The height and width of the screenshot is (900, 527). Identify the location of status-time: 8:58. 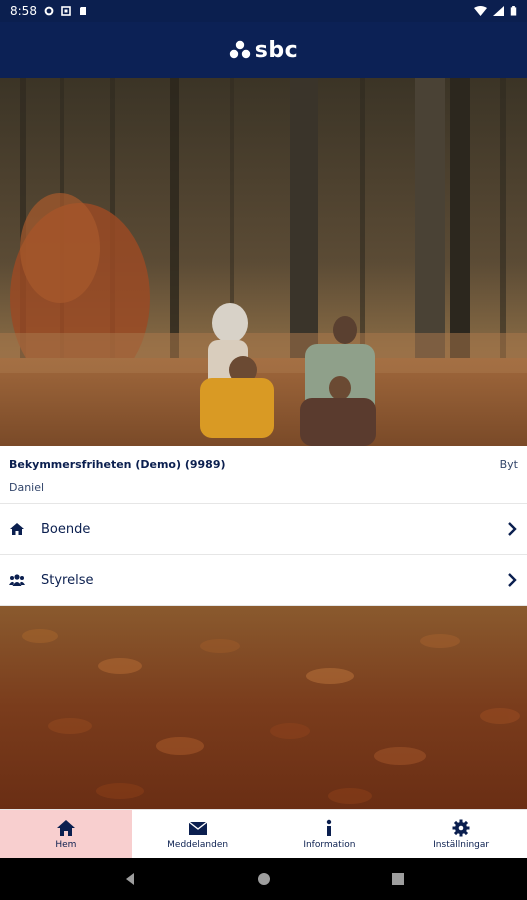
(23, 11).